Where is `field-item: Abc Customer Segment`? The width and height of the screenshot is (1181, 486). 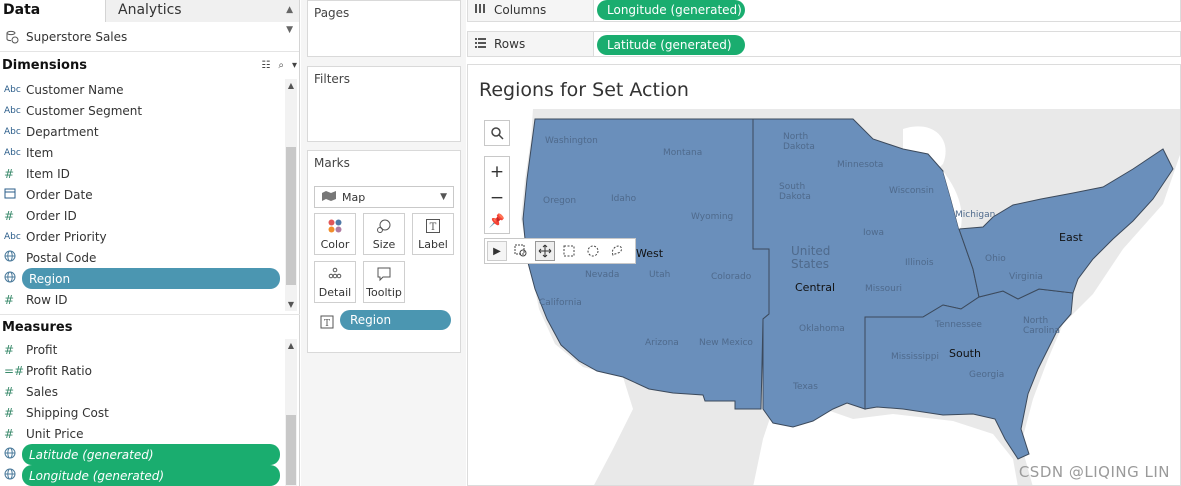
field-item: Abc Customer Segment is located at coordinates (141, 110).